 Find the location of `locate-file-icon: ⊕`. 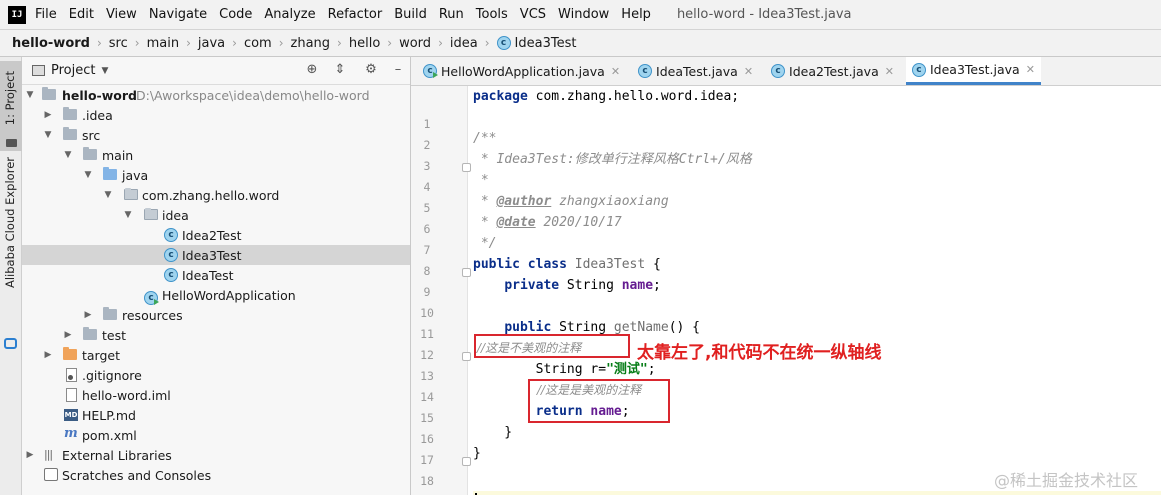

locate-file-icon: ⊕ is located at coordinates (312, 70).